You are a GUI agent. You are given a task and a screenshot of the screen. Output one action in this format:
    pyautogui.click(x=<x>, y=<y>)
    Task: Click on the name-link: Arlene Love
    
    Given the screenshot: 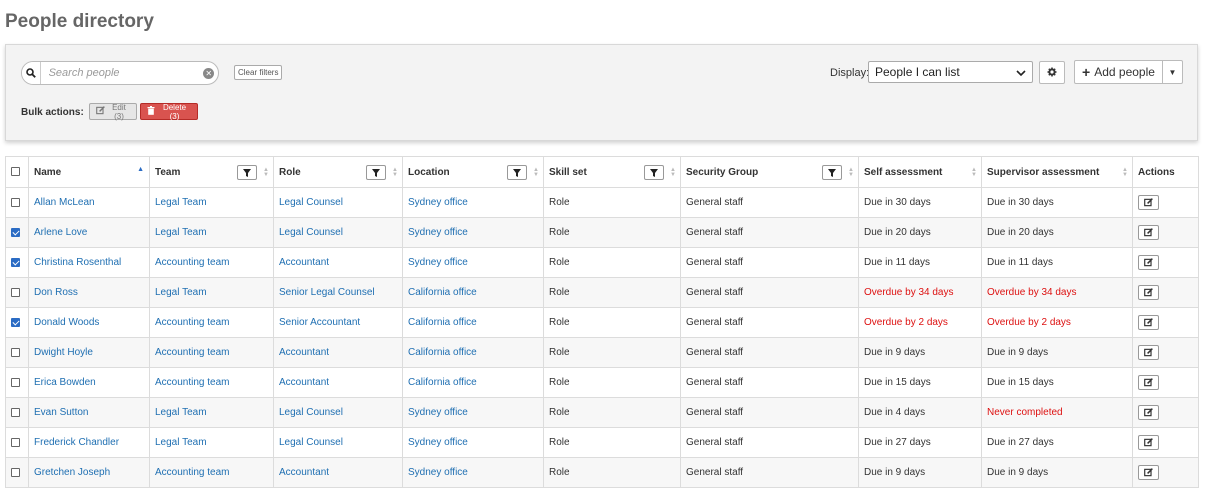 What is the action you would take?
    pyautogui.click(x=89, y=232)
    